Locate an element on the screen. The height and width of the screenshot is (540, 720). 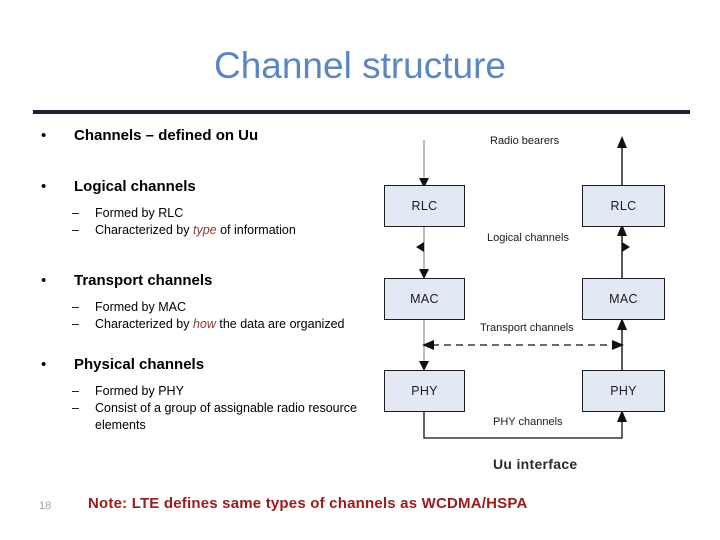
bullet-channels: • Channels – defined on Uu is located at coordinates (186, 135).